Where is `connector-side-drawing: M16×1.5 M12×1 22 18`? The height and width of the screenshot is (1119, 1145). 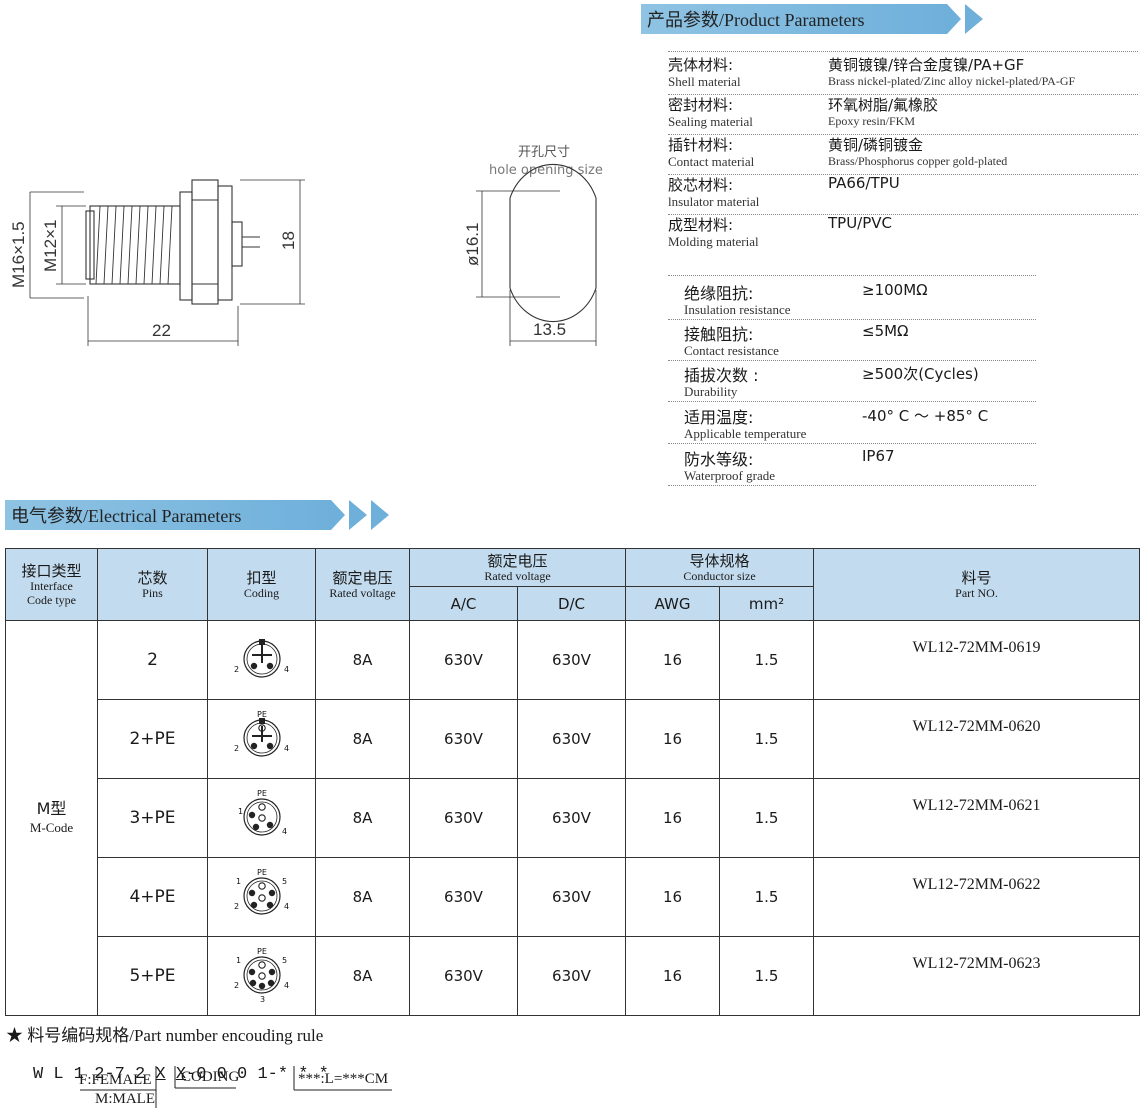
connector-side-drawing: M16×1.5 M12×1 22 18 is located at coordinates (157, 262).